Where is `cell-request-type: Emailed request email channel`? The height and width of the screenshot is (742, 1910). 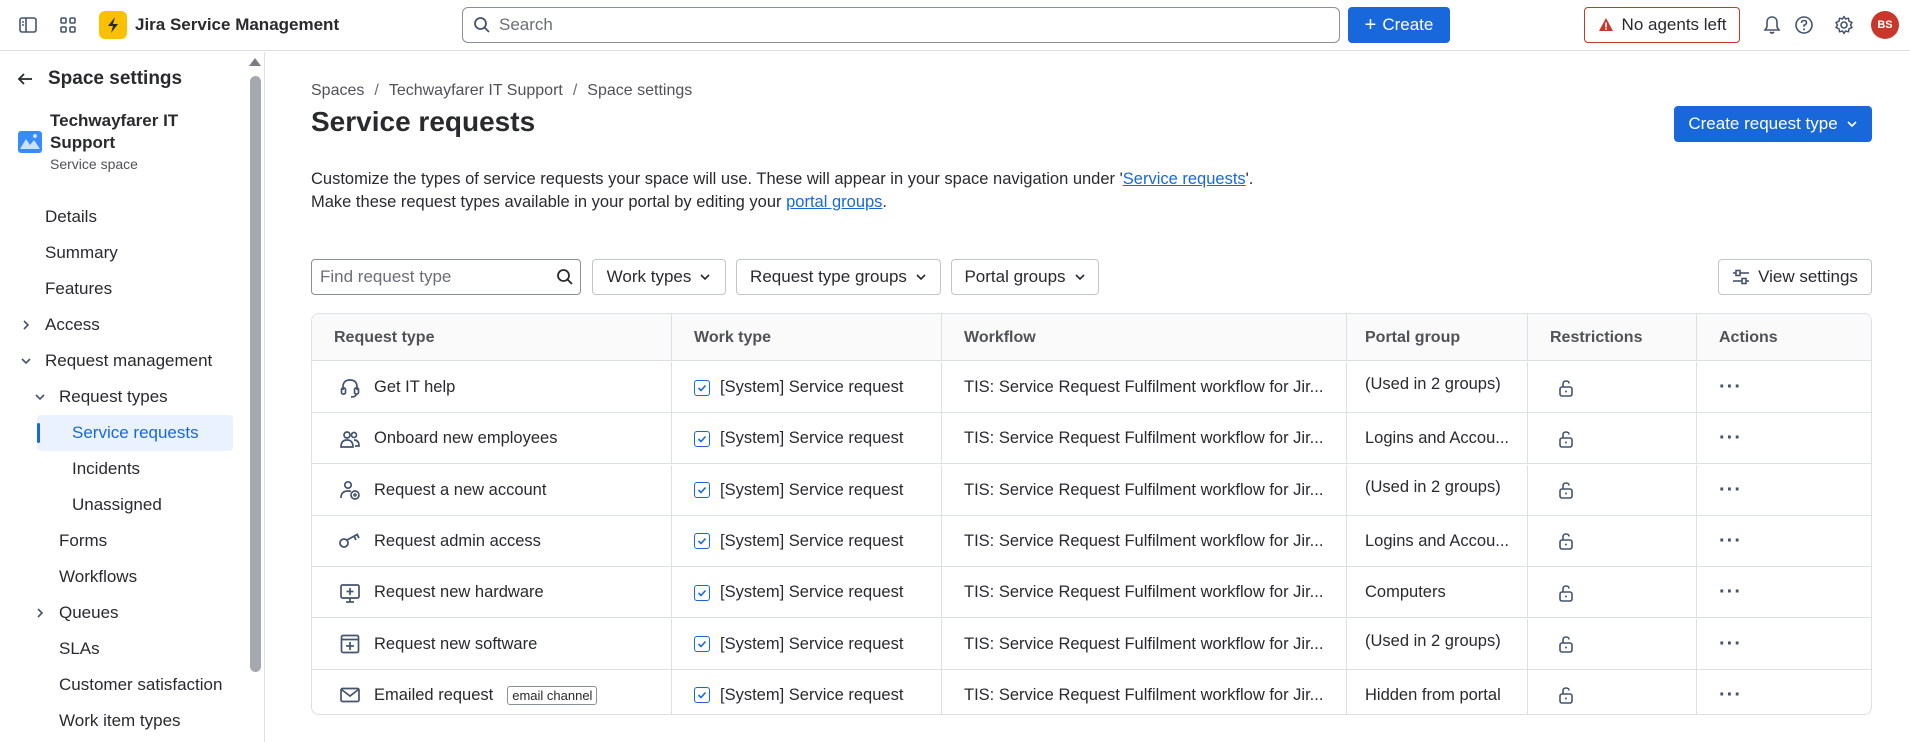
cell-request-type: Emailed request email channel is located at coordinates (492, 691).